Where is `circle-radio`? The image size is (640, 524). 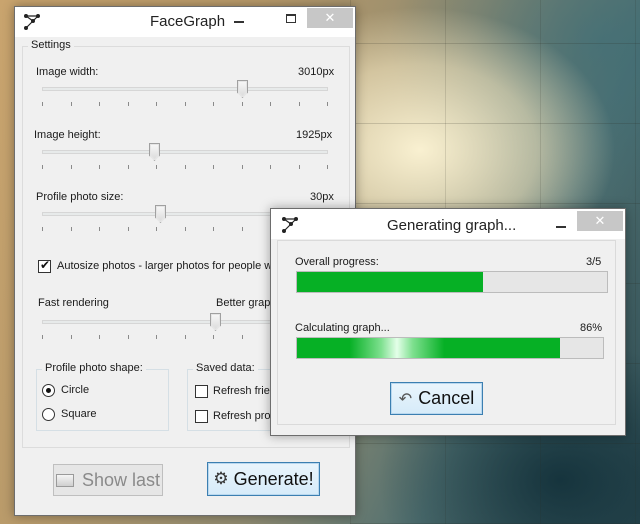 circle-radio is located at coordinates (48, 390).